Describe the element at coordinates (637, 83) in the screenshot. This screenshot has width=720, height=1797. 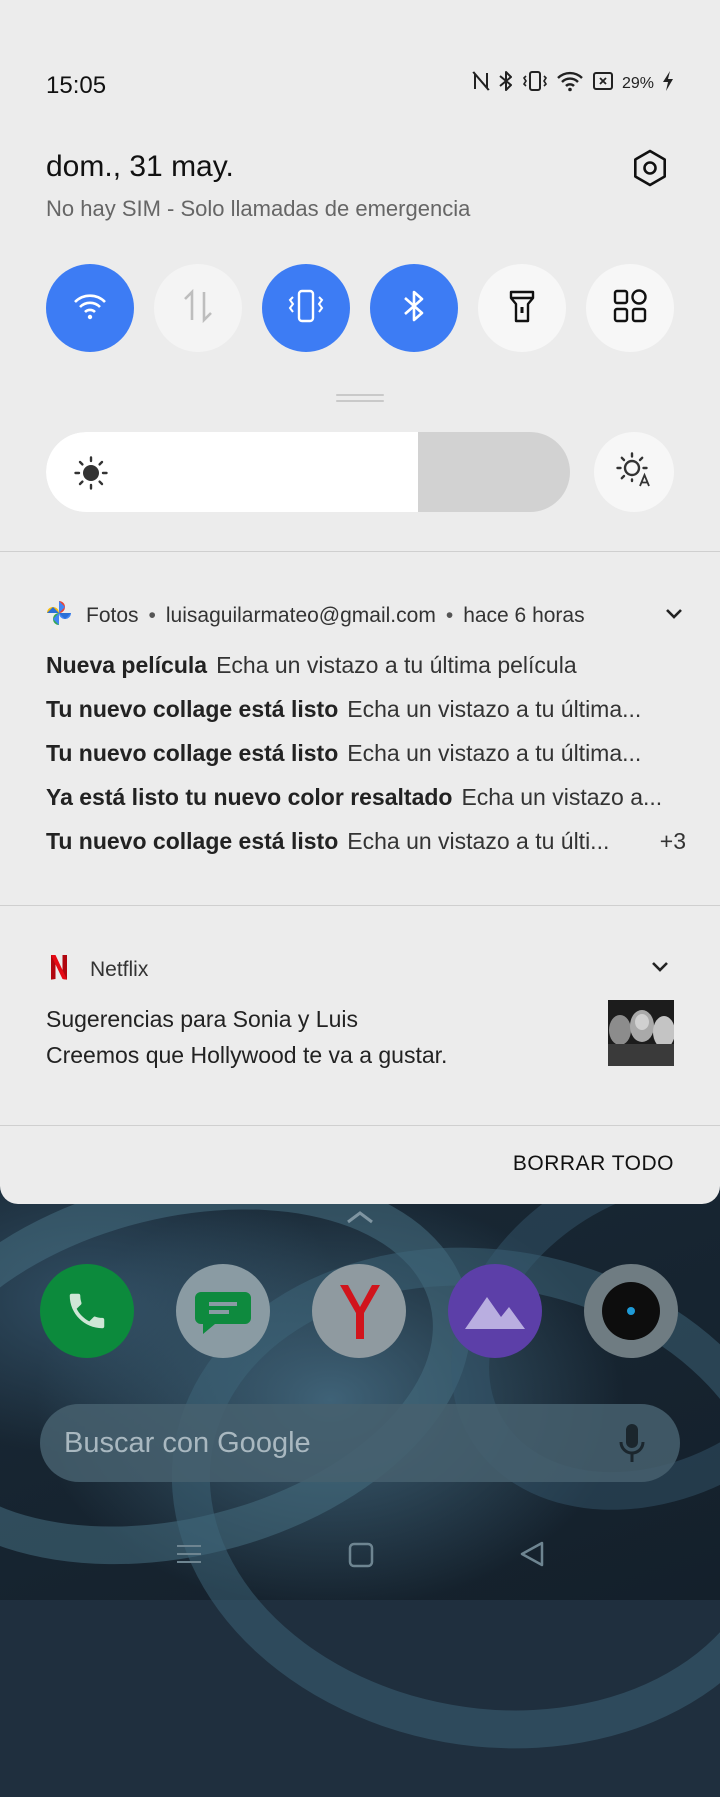
I see `battery-percent: 29%` at that location.